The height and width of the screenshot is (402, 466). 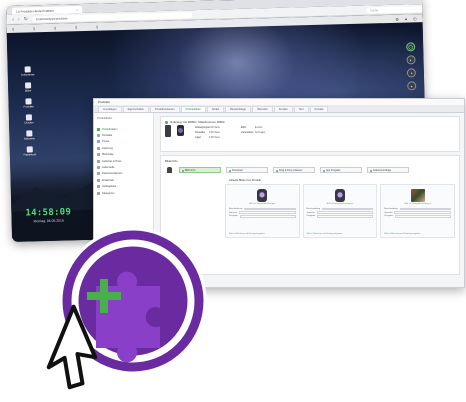 What do you see at coordinates (411, 73) in the screenshot?
I see `dock-app-icon: ◑` at bounding box center [411, 73].